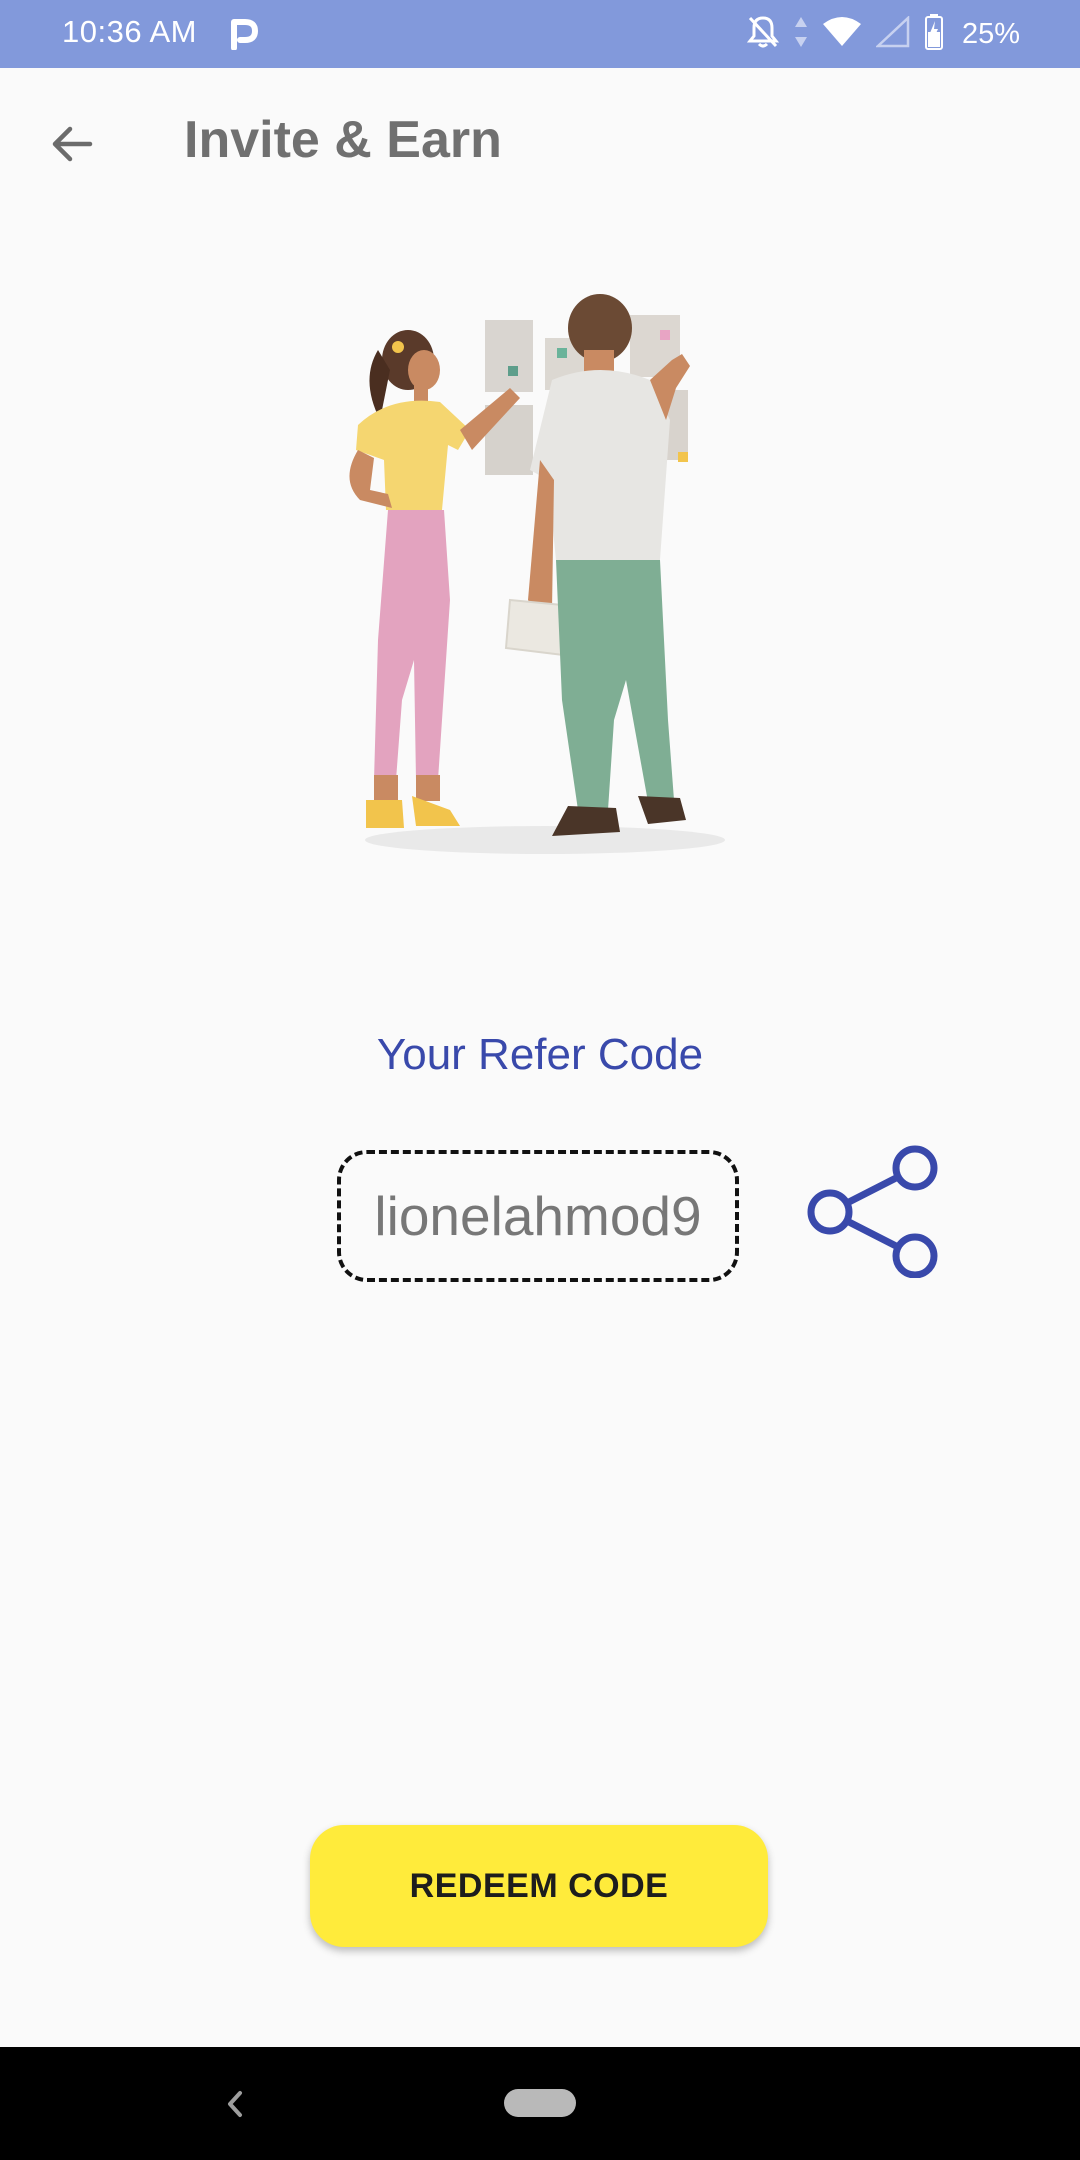 This screenshot has height=2160, width=1080. Describe the element at coordinates (540, 34) in the screenshot. I see `status-bar: 10:36 AM 25%` at that location.